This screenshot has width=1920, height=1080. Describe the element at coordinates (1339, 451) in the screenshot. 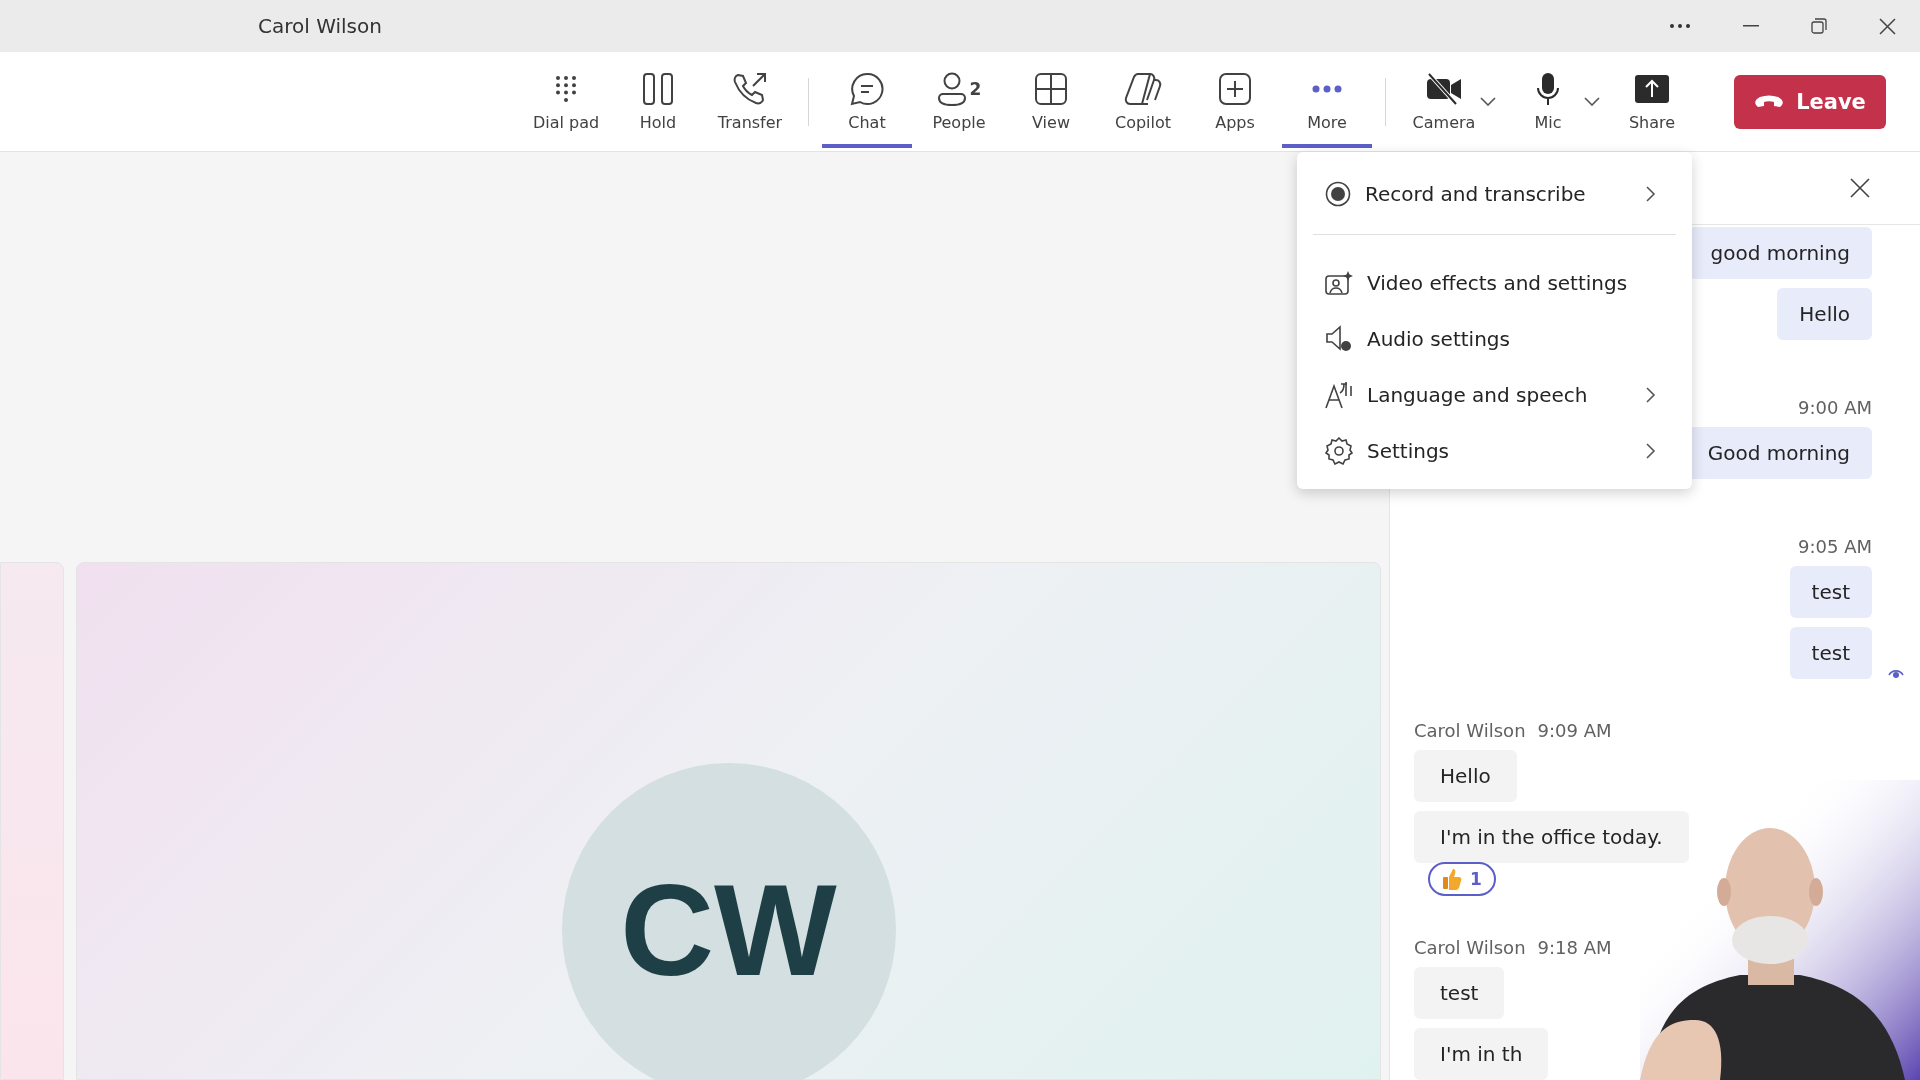

I see `settings-icon` at that location.